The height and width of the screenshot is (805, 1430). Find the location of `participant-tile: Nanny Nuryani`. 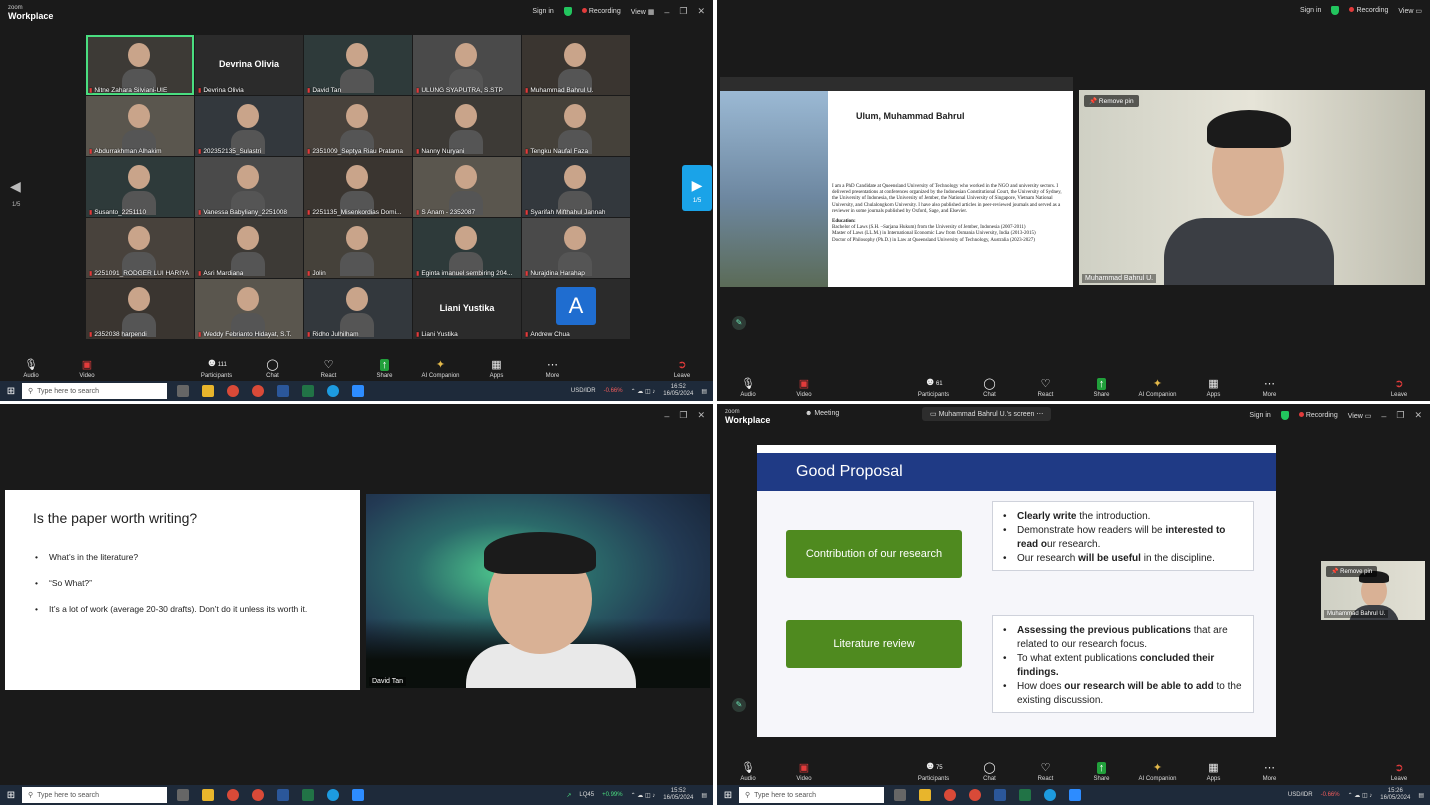

participant-tile: Nanny Nuryani is located at coordinates (467, 126).